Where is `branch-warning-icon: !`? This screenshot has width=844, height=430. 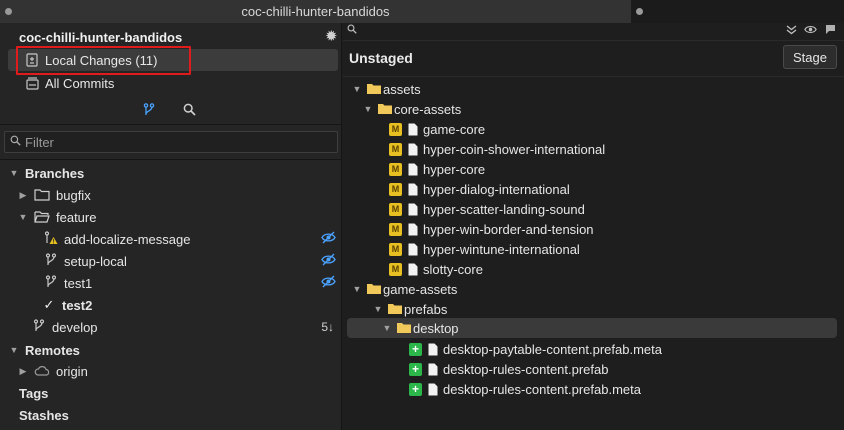
branch-warning-icon: ! is located at coordinates (51, 239).